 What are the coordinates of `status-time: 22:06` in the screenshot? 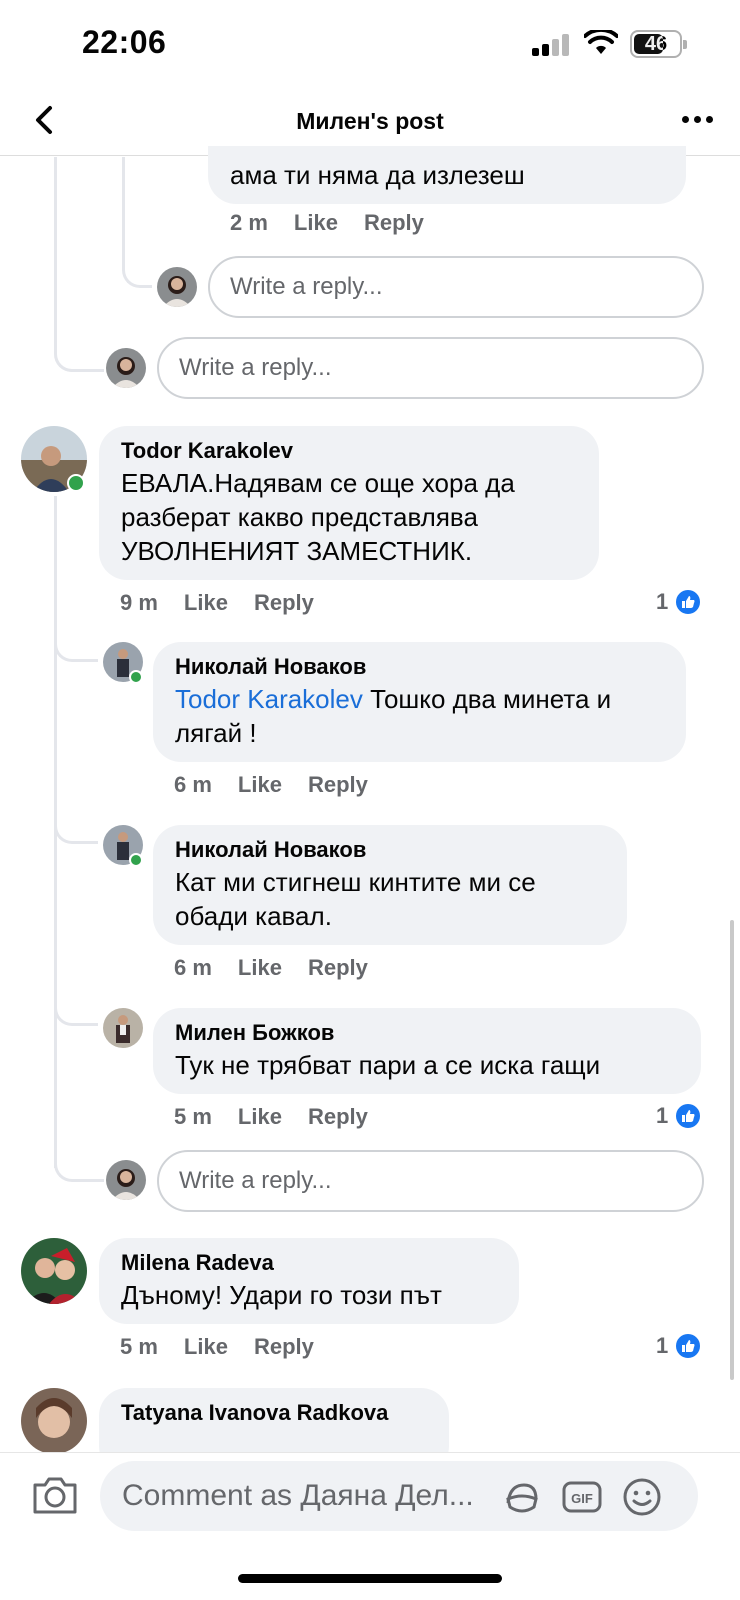 It's located at (124, 42).